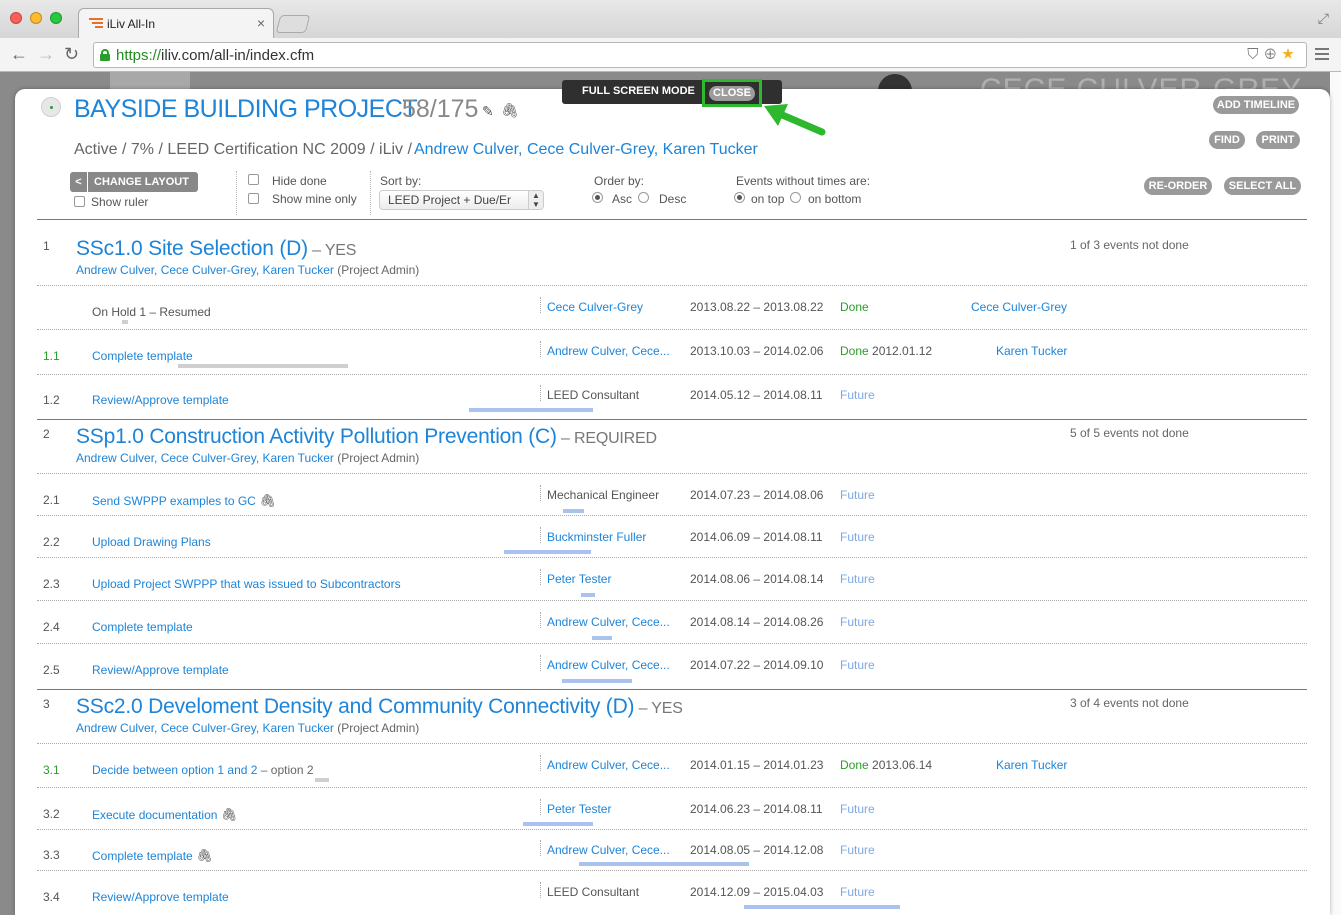  What do you see at coordinates (293, 24) in the screenshot?
I see `new-tab-button` at bounding box center [293, 24].